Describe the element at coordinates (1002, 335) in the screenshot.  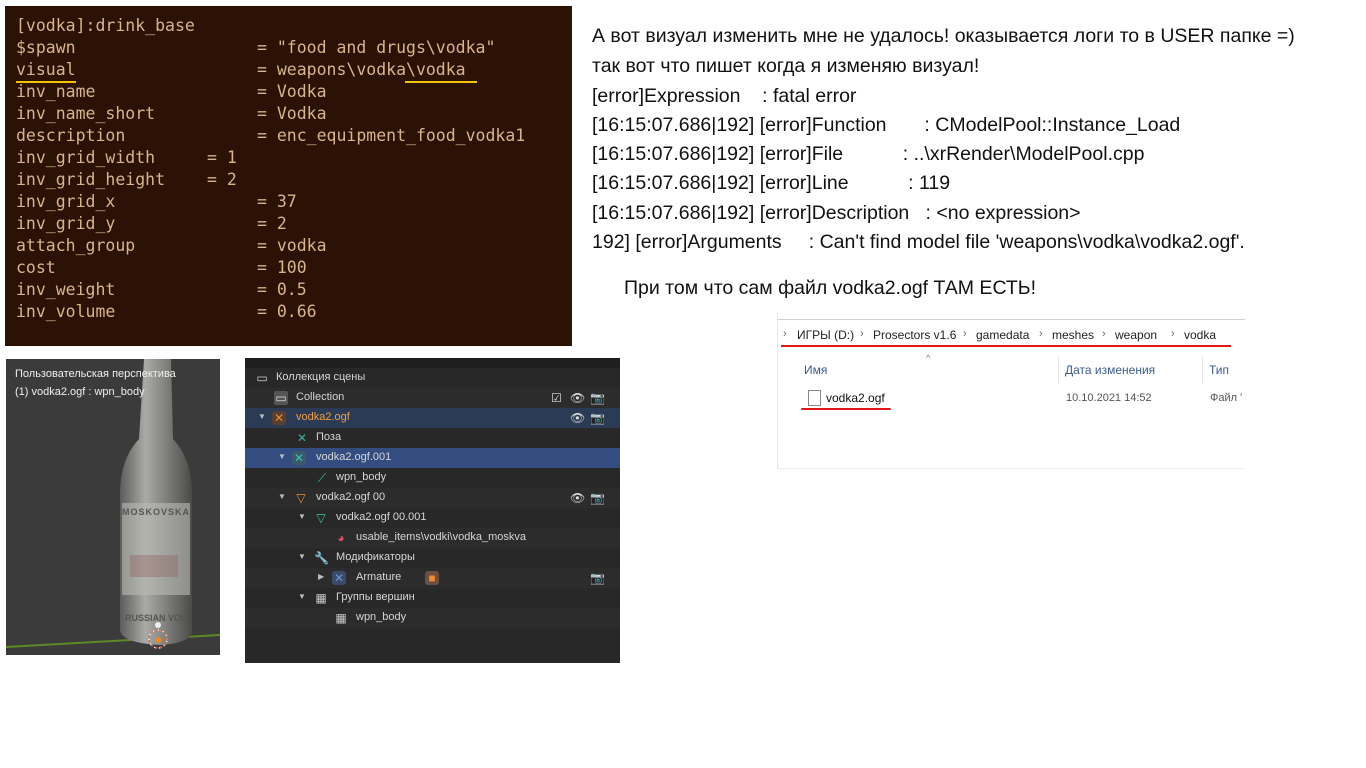
I see `breadcrumb-item: gamedata` at that location.